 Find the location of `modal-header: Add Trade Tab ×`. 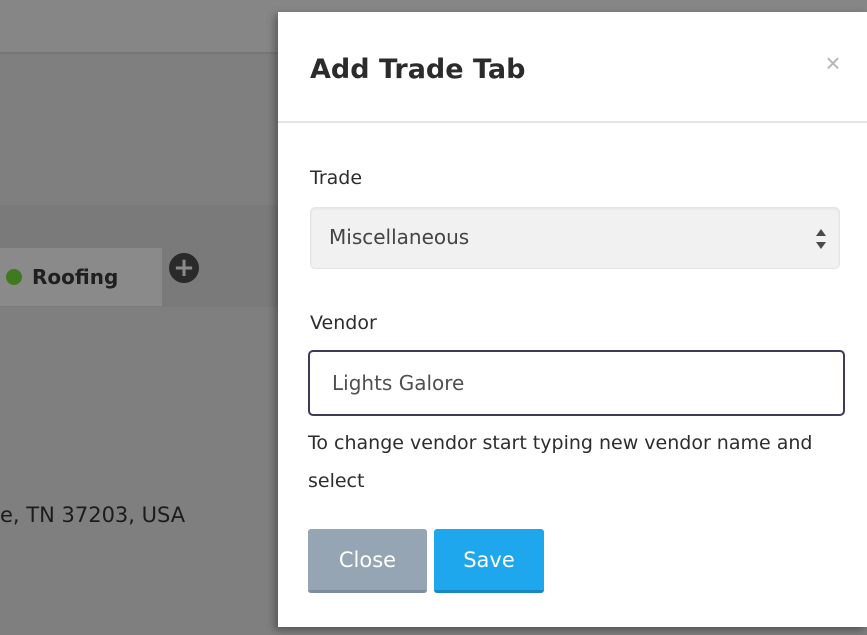

modal-header: Add Trade Tab × is located at coordinates (572, 67).